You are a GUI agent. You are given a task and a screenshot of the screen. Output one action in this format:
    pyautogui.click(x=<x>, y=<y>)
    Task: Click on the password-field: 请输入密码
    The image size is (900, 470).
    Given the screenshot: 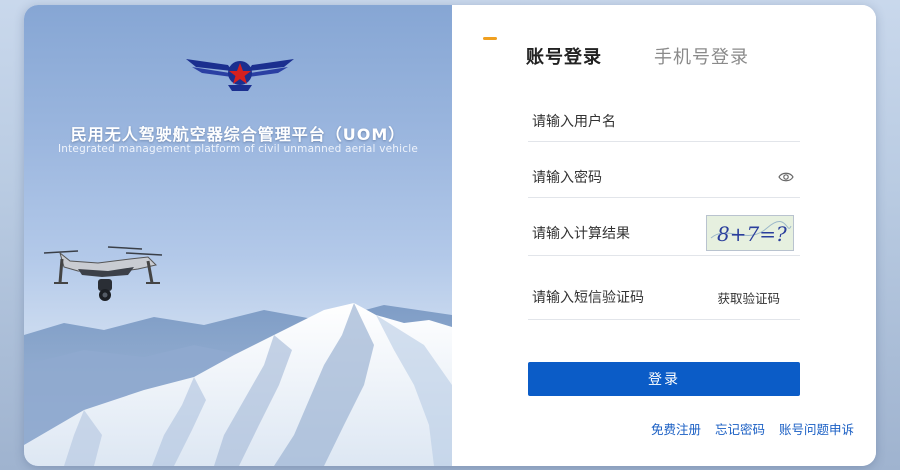 What is the action you would take?
    pyautogui.click(x=664, y=177)
    